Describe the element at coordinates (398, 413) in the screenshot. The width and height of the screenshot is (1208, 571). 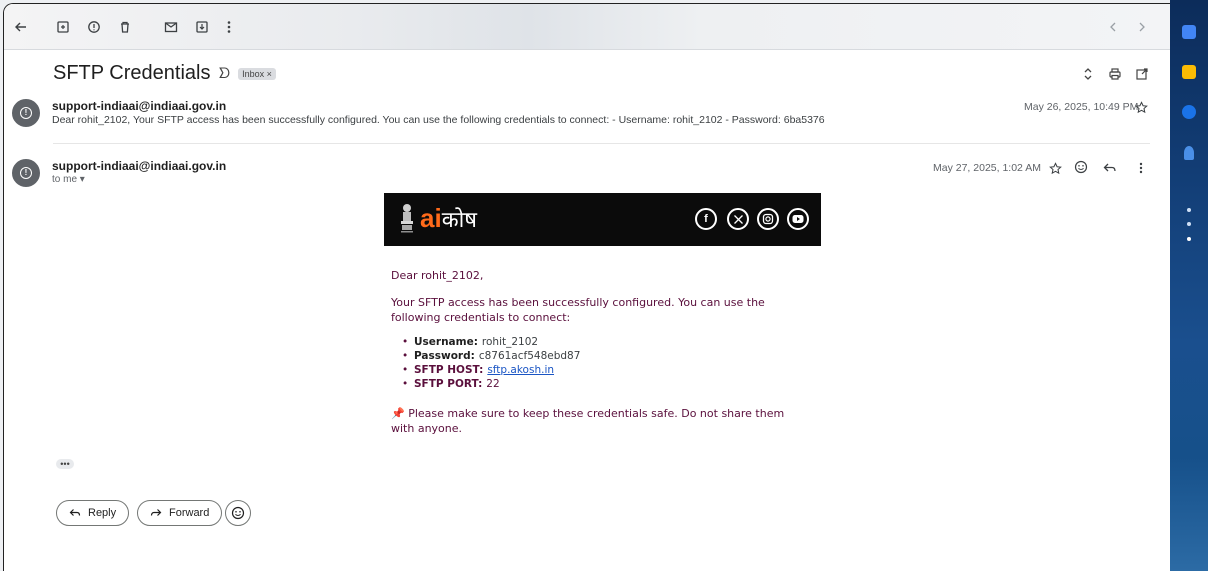
I see `pin-icon: 📌` at that location.